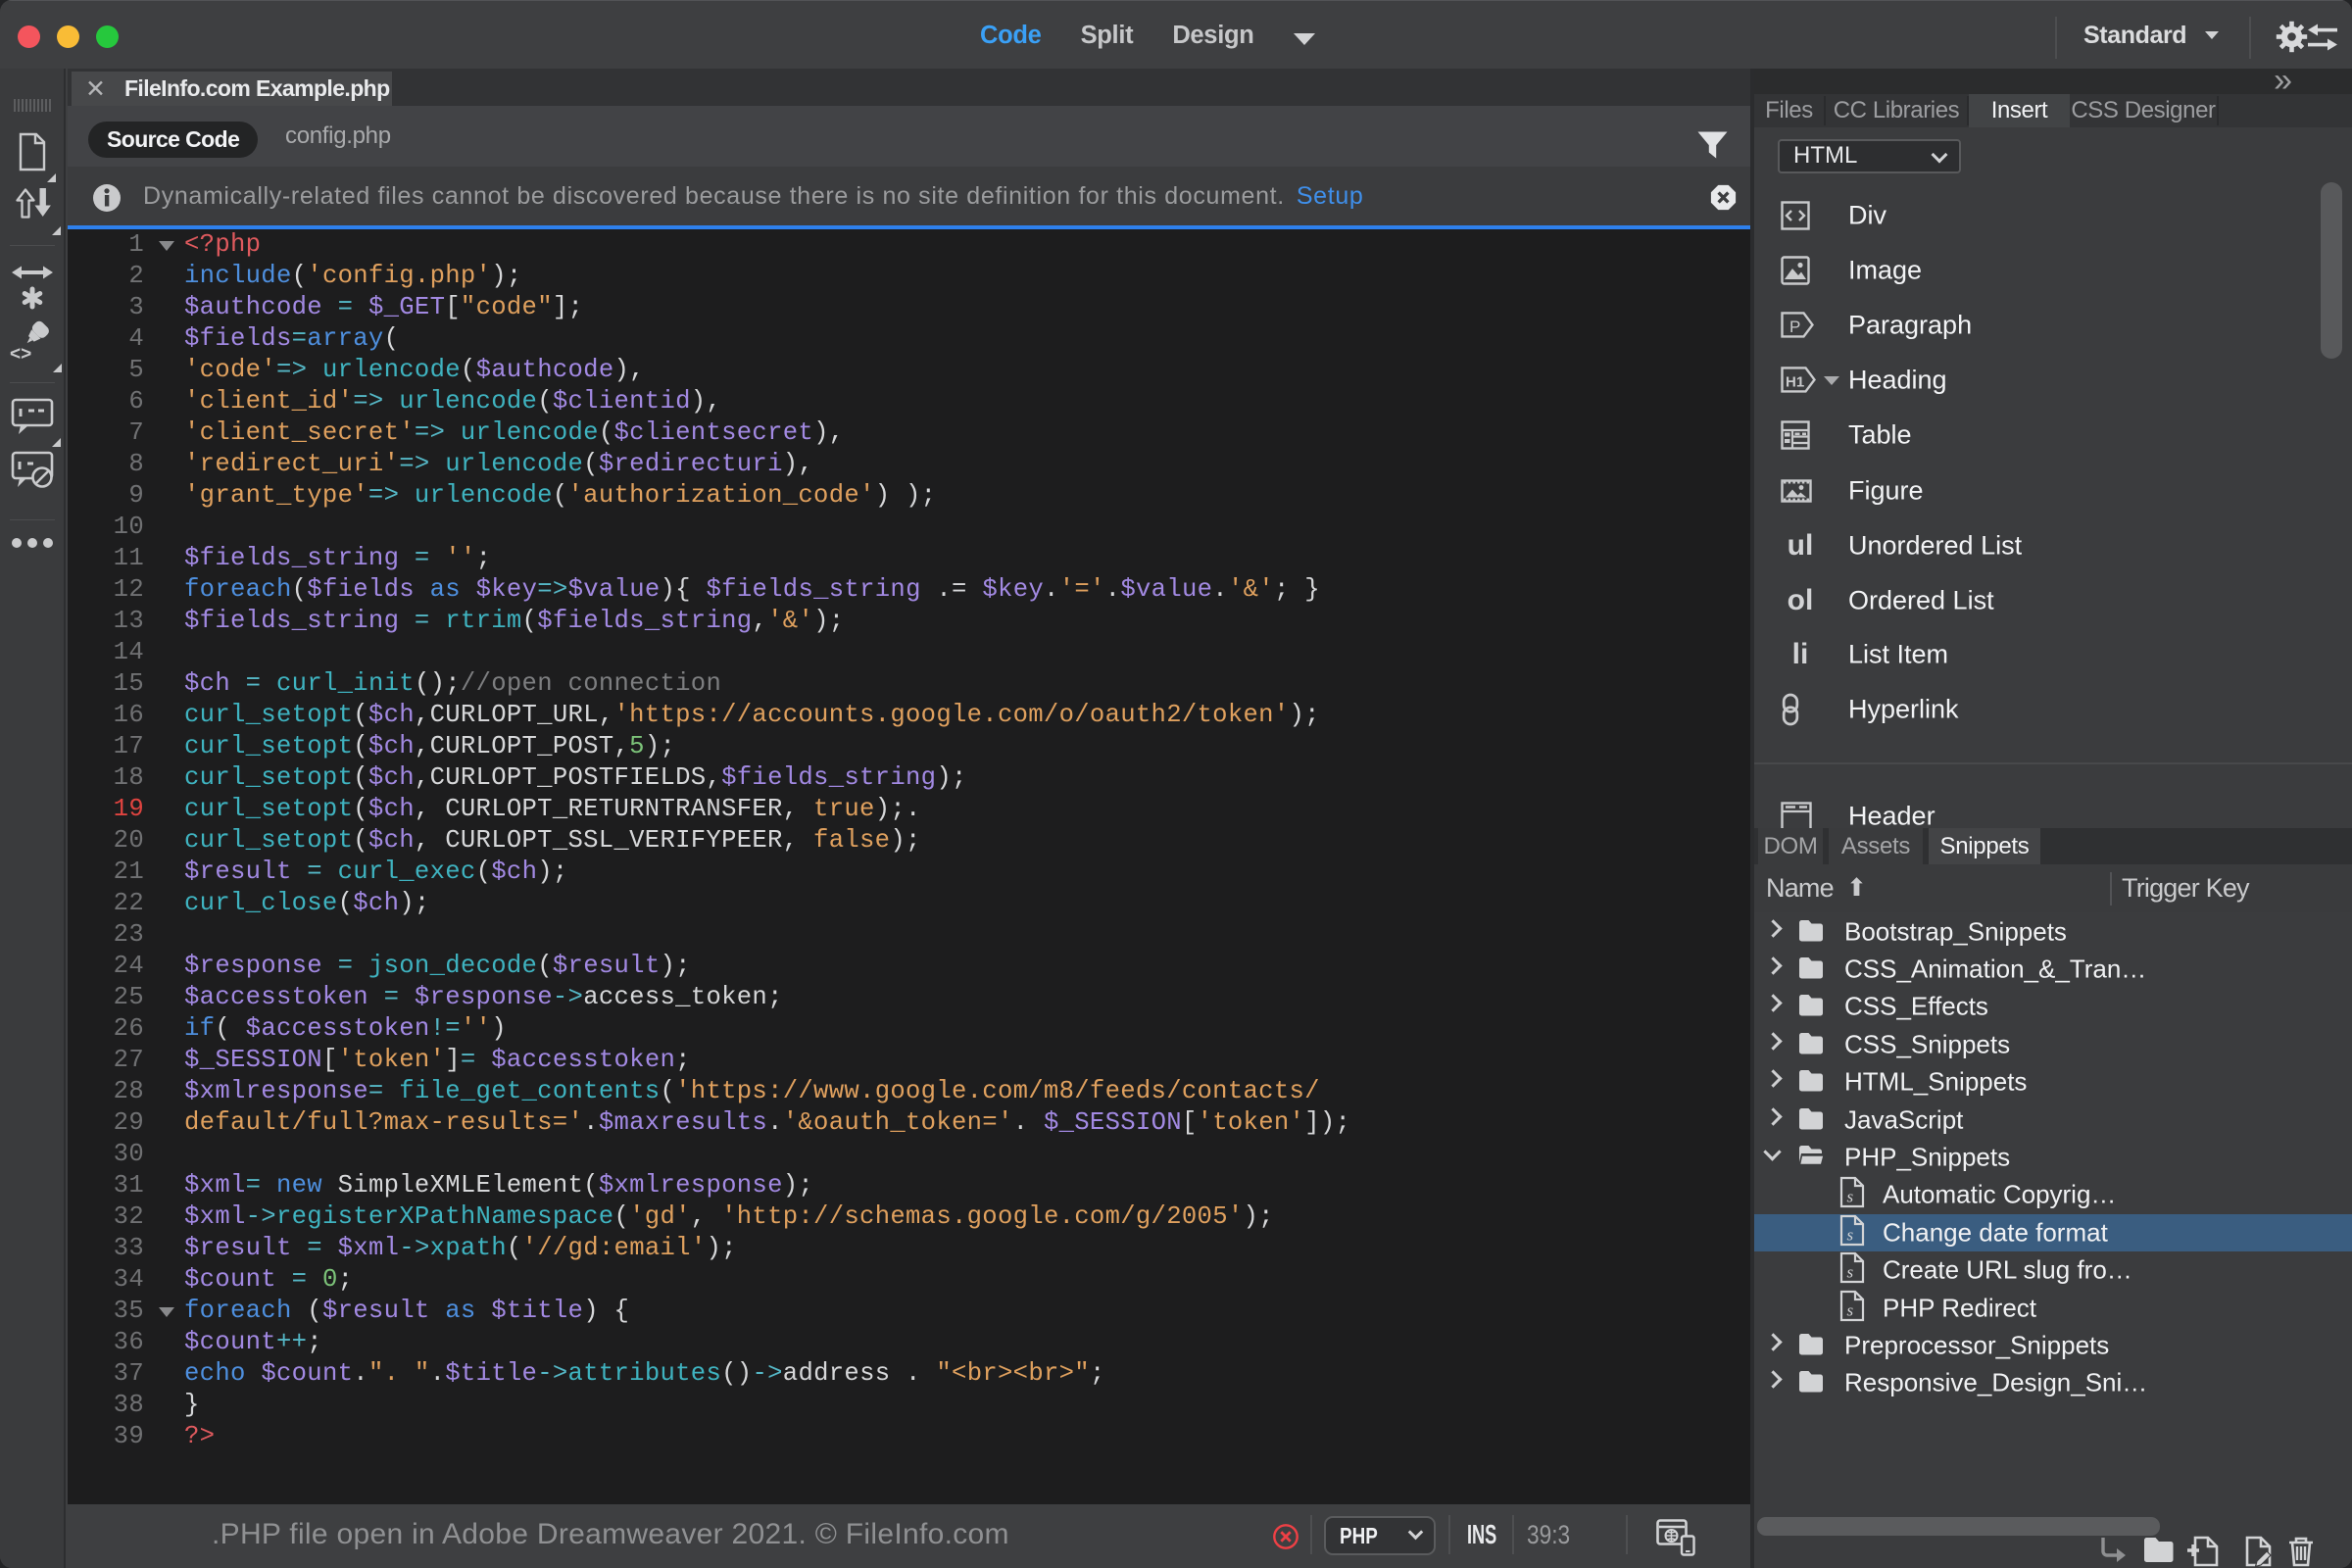  What do you see at coordinates (1795, 382) in the screenshot?
I see `svg-text: H1` at bounding box center [1795, 382].